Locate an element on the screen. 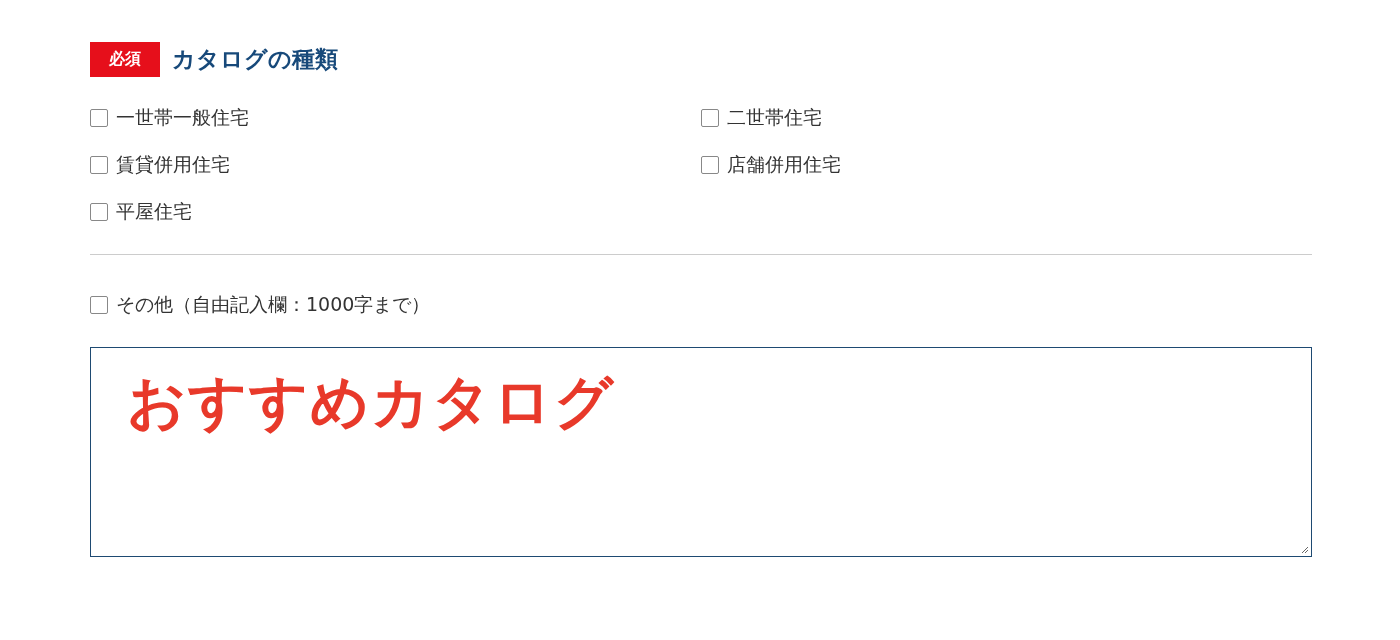 This screenshot has width=1400, height=640. resize-grip-icon is located at coordinates (1304, 549).